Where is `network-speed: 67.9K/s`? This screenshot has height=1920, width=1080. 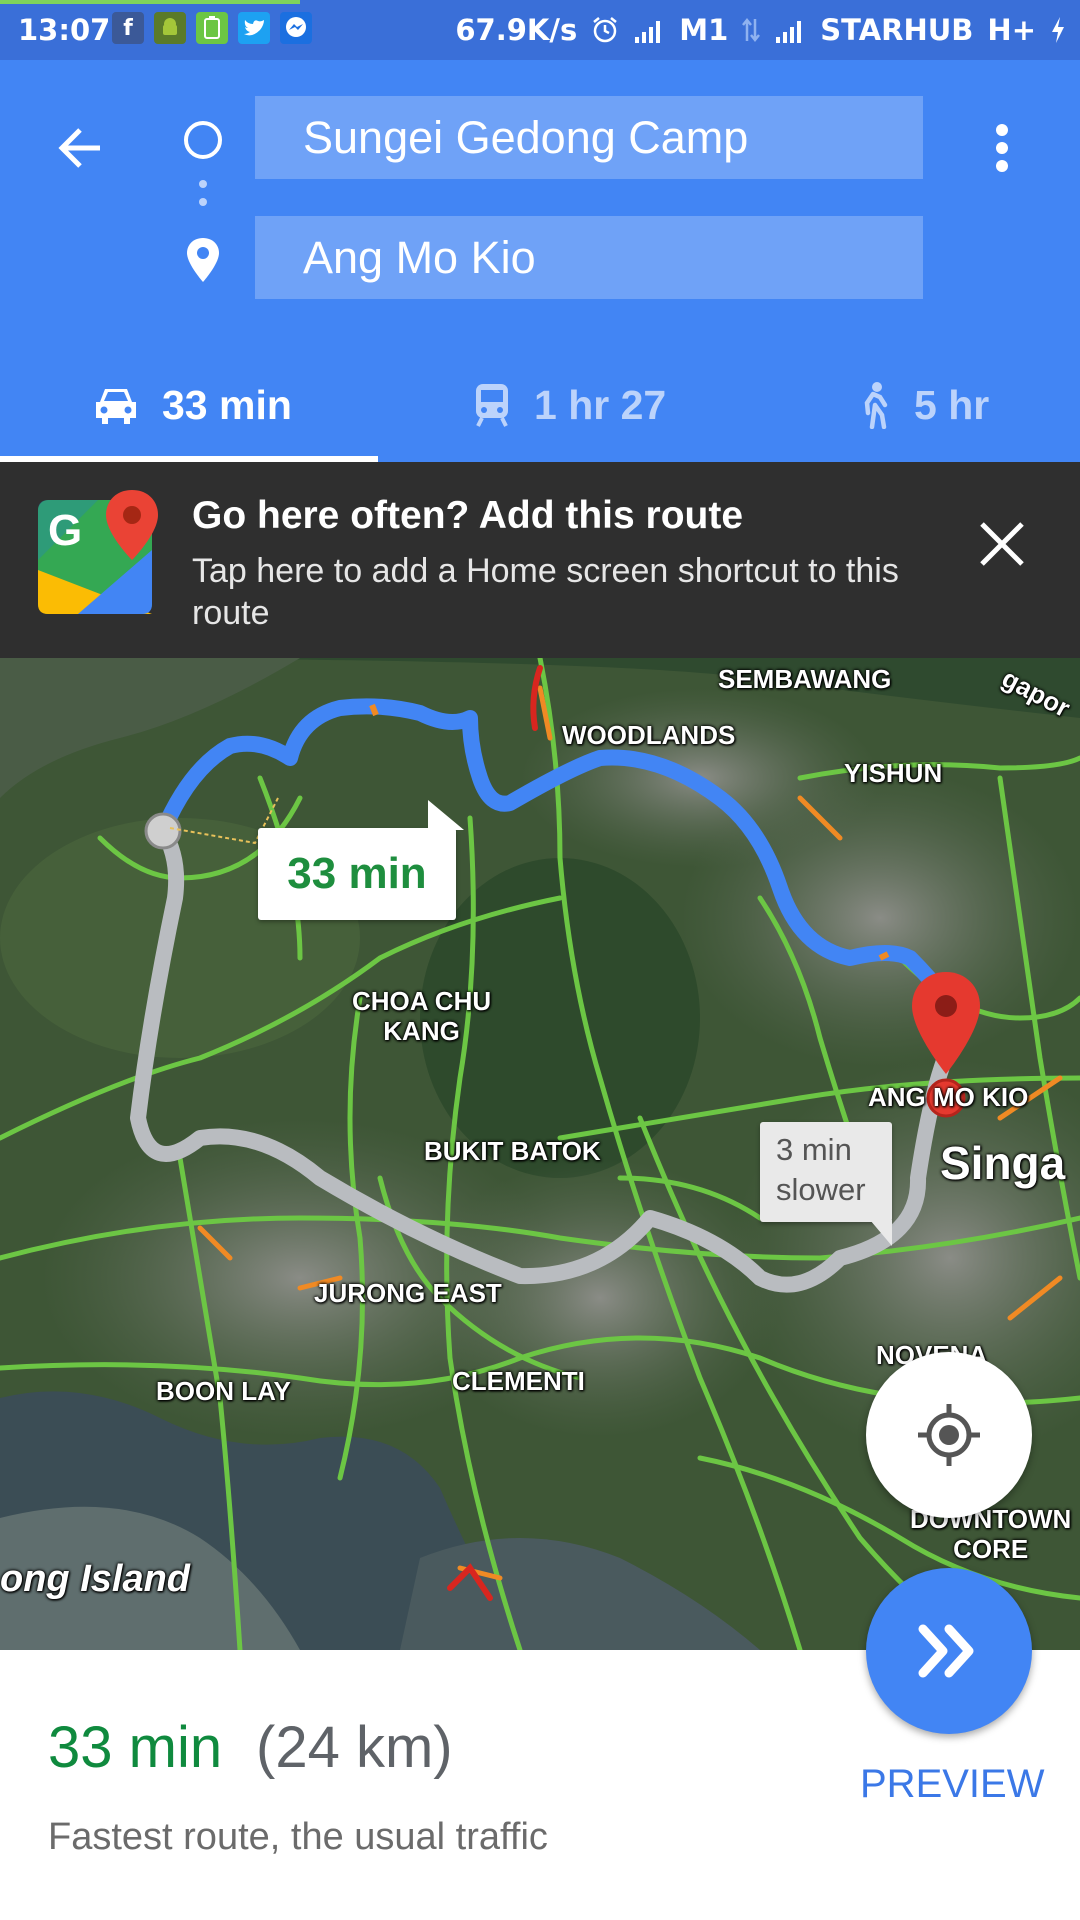 network-speed: 67.9K/s is located at coordinates (516, 30).